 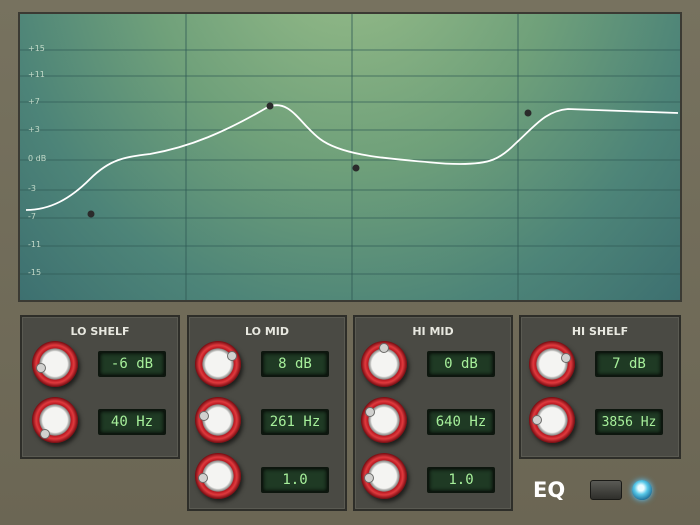 What do you see at coordinates (36, 48) in the screenshot?
I see `y-label: +15` at bounding box center [36, 48].